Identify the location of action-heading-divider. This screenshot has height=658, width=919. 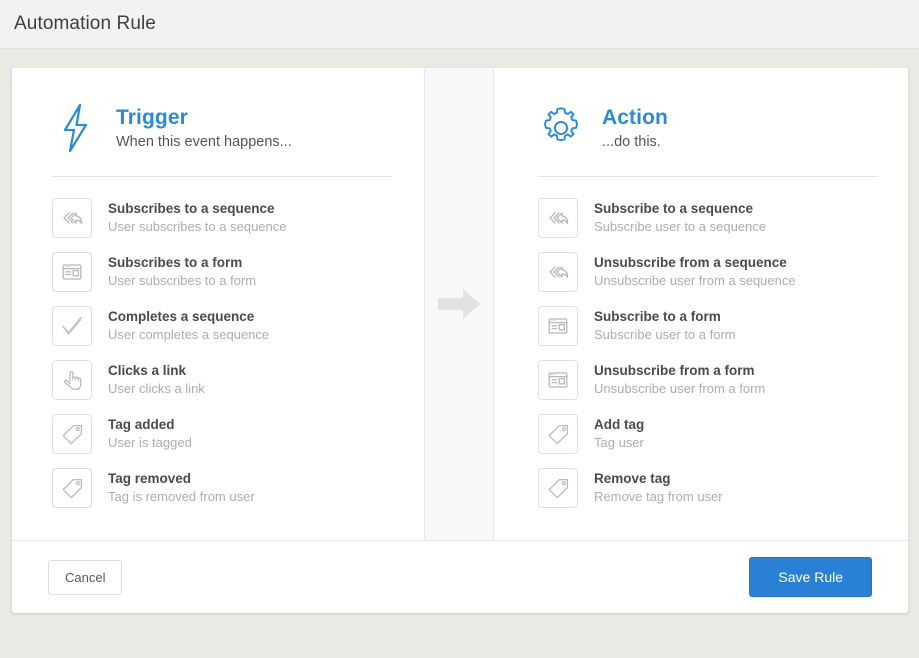
(708, 176).